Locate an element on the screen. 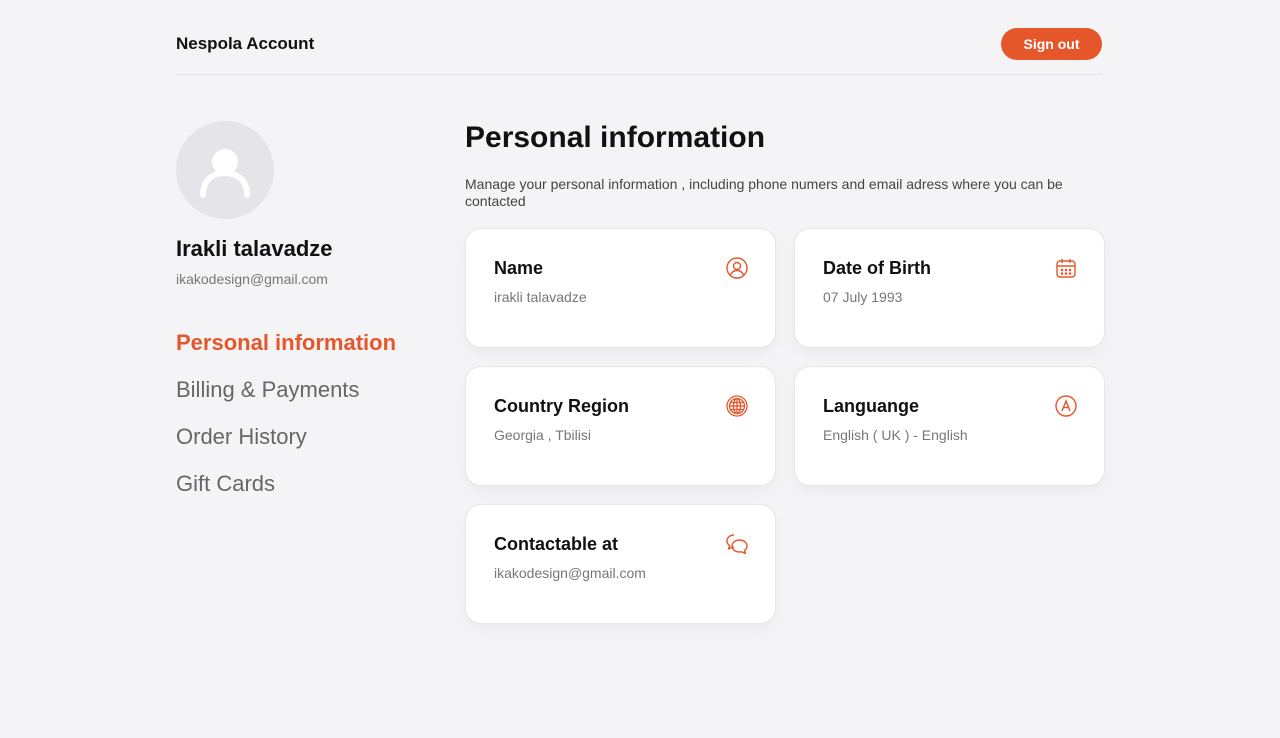 Image resolution: width=1280 pixels, height=738 pixels. card-value: Georgia , Tbilisi is located at coordinates (543, 435).